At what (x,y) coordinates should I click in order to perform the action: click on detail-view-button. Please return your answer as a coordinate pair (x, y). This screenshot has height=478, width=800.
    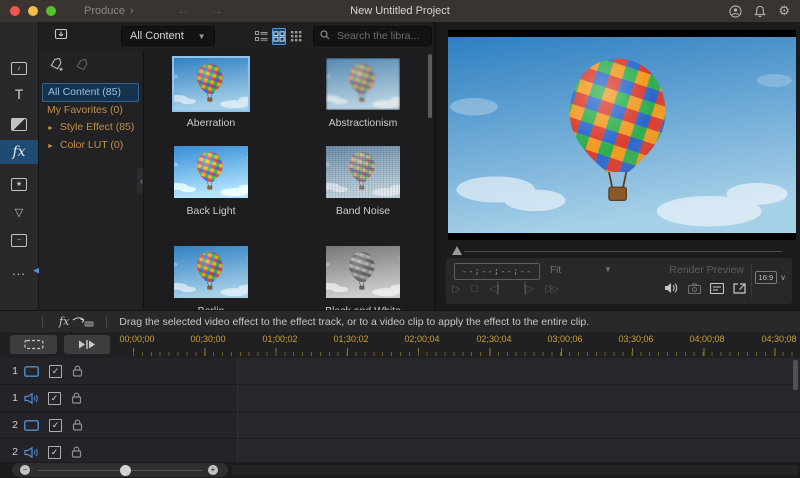
    Looking at the image, I should click on (296, 36).